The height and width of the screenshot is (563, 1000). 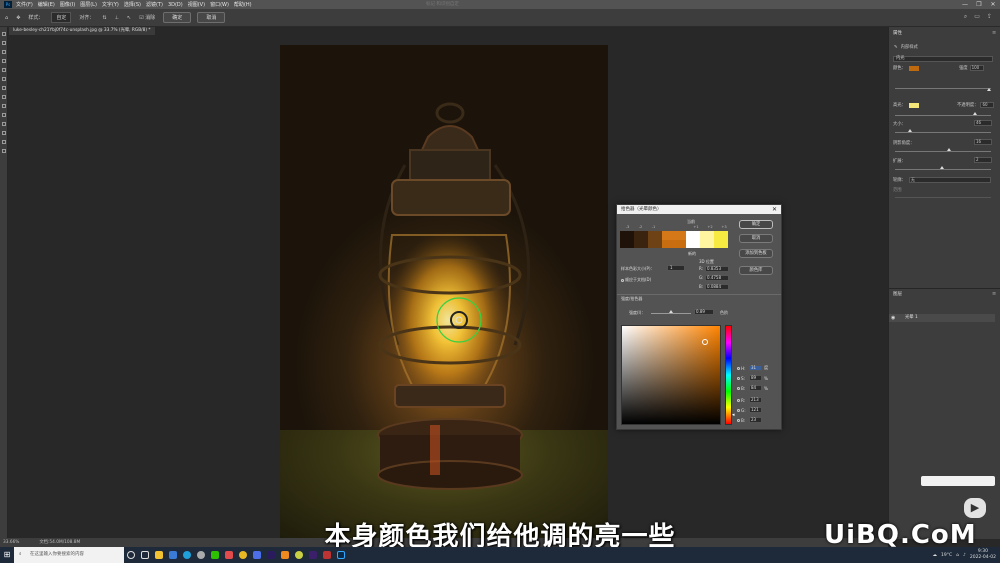 I want to click on shape-tool-icon, so click(x=4, y=133).